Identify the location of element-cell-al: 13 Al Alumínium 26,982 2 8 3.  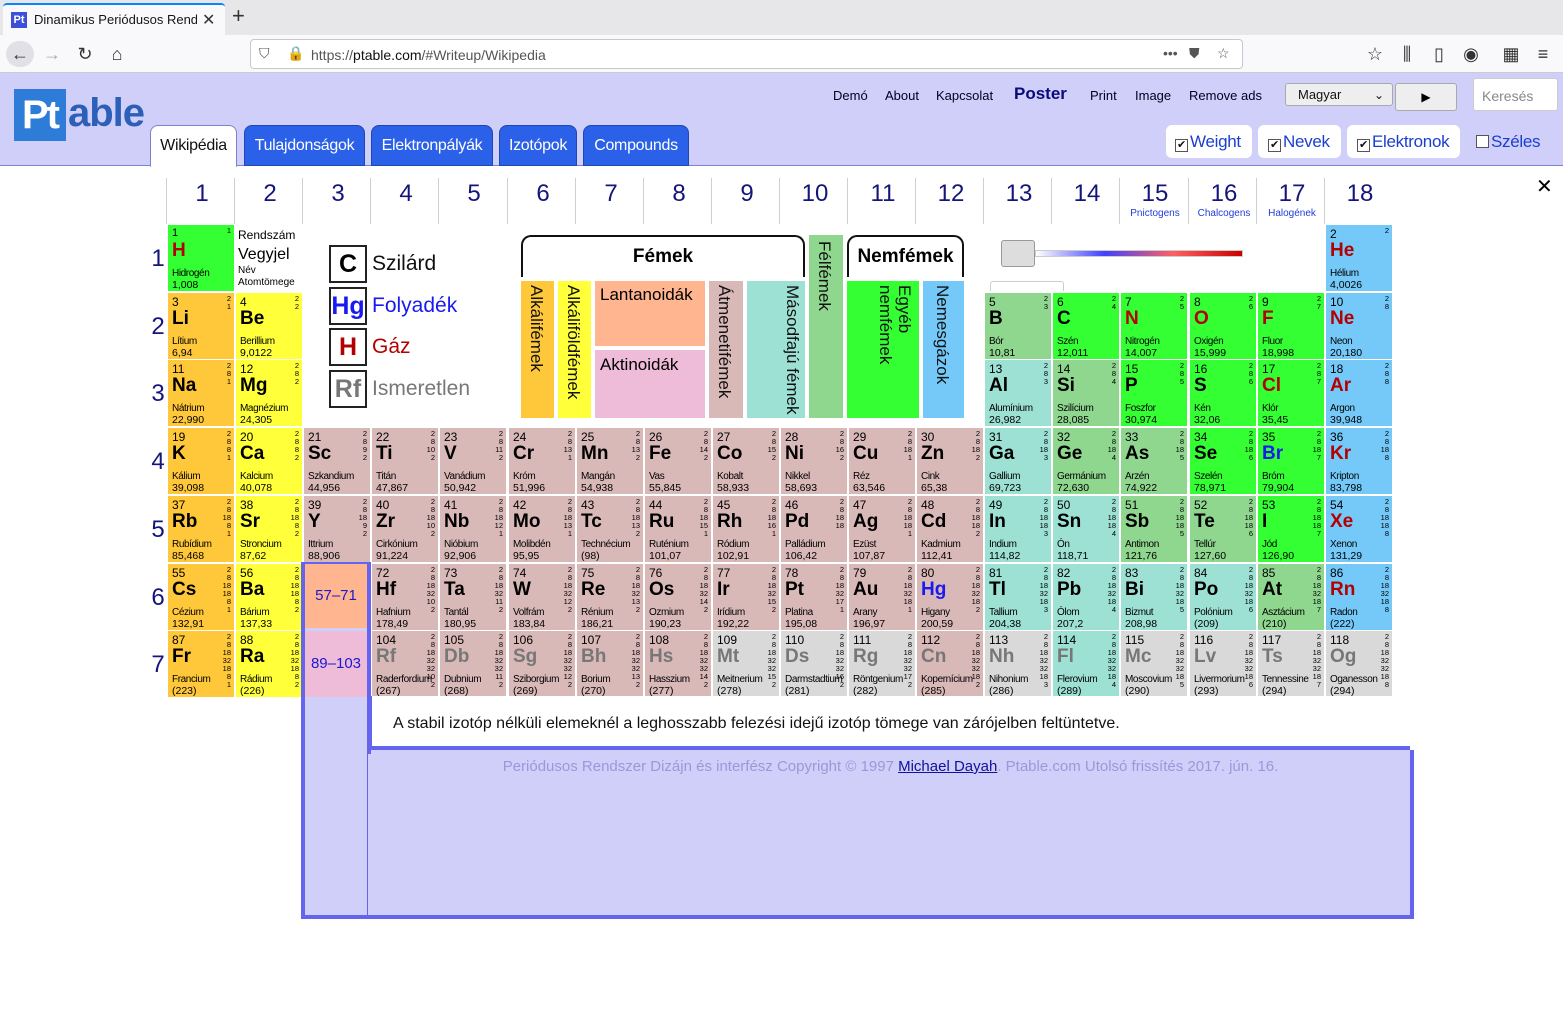
(1018, 393).